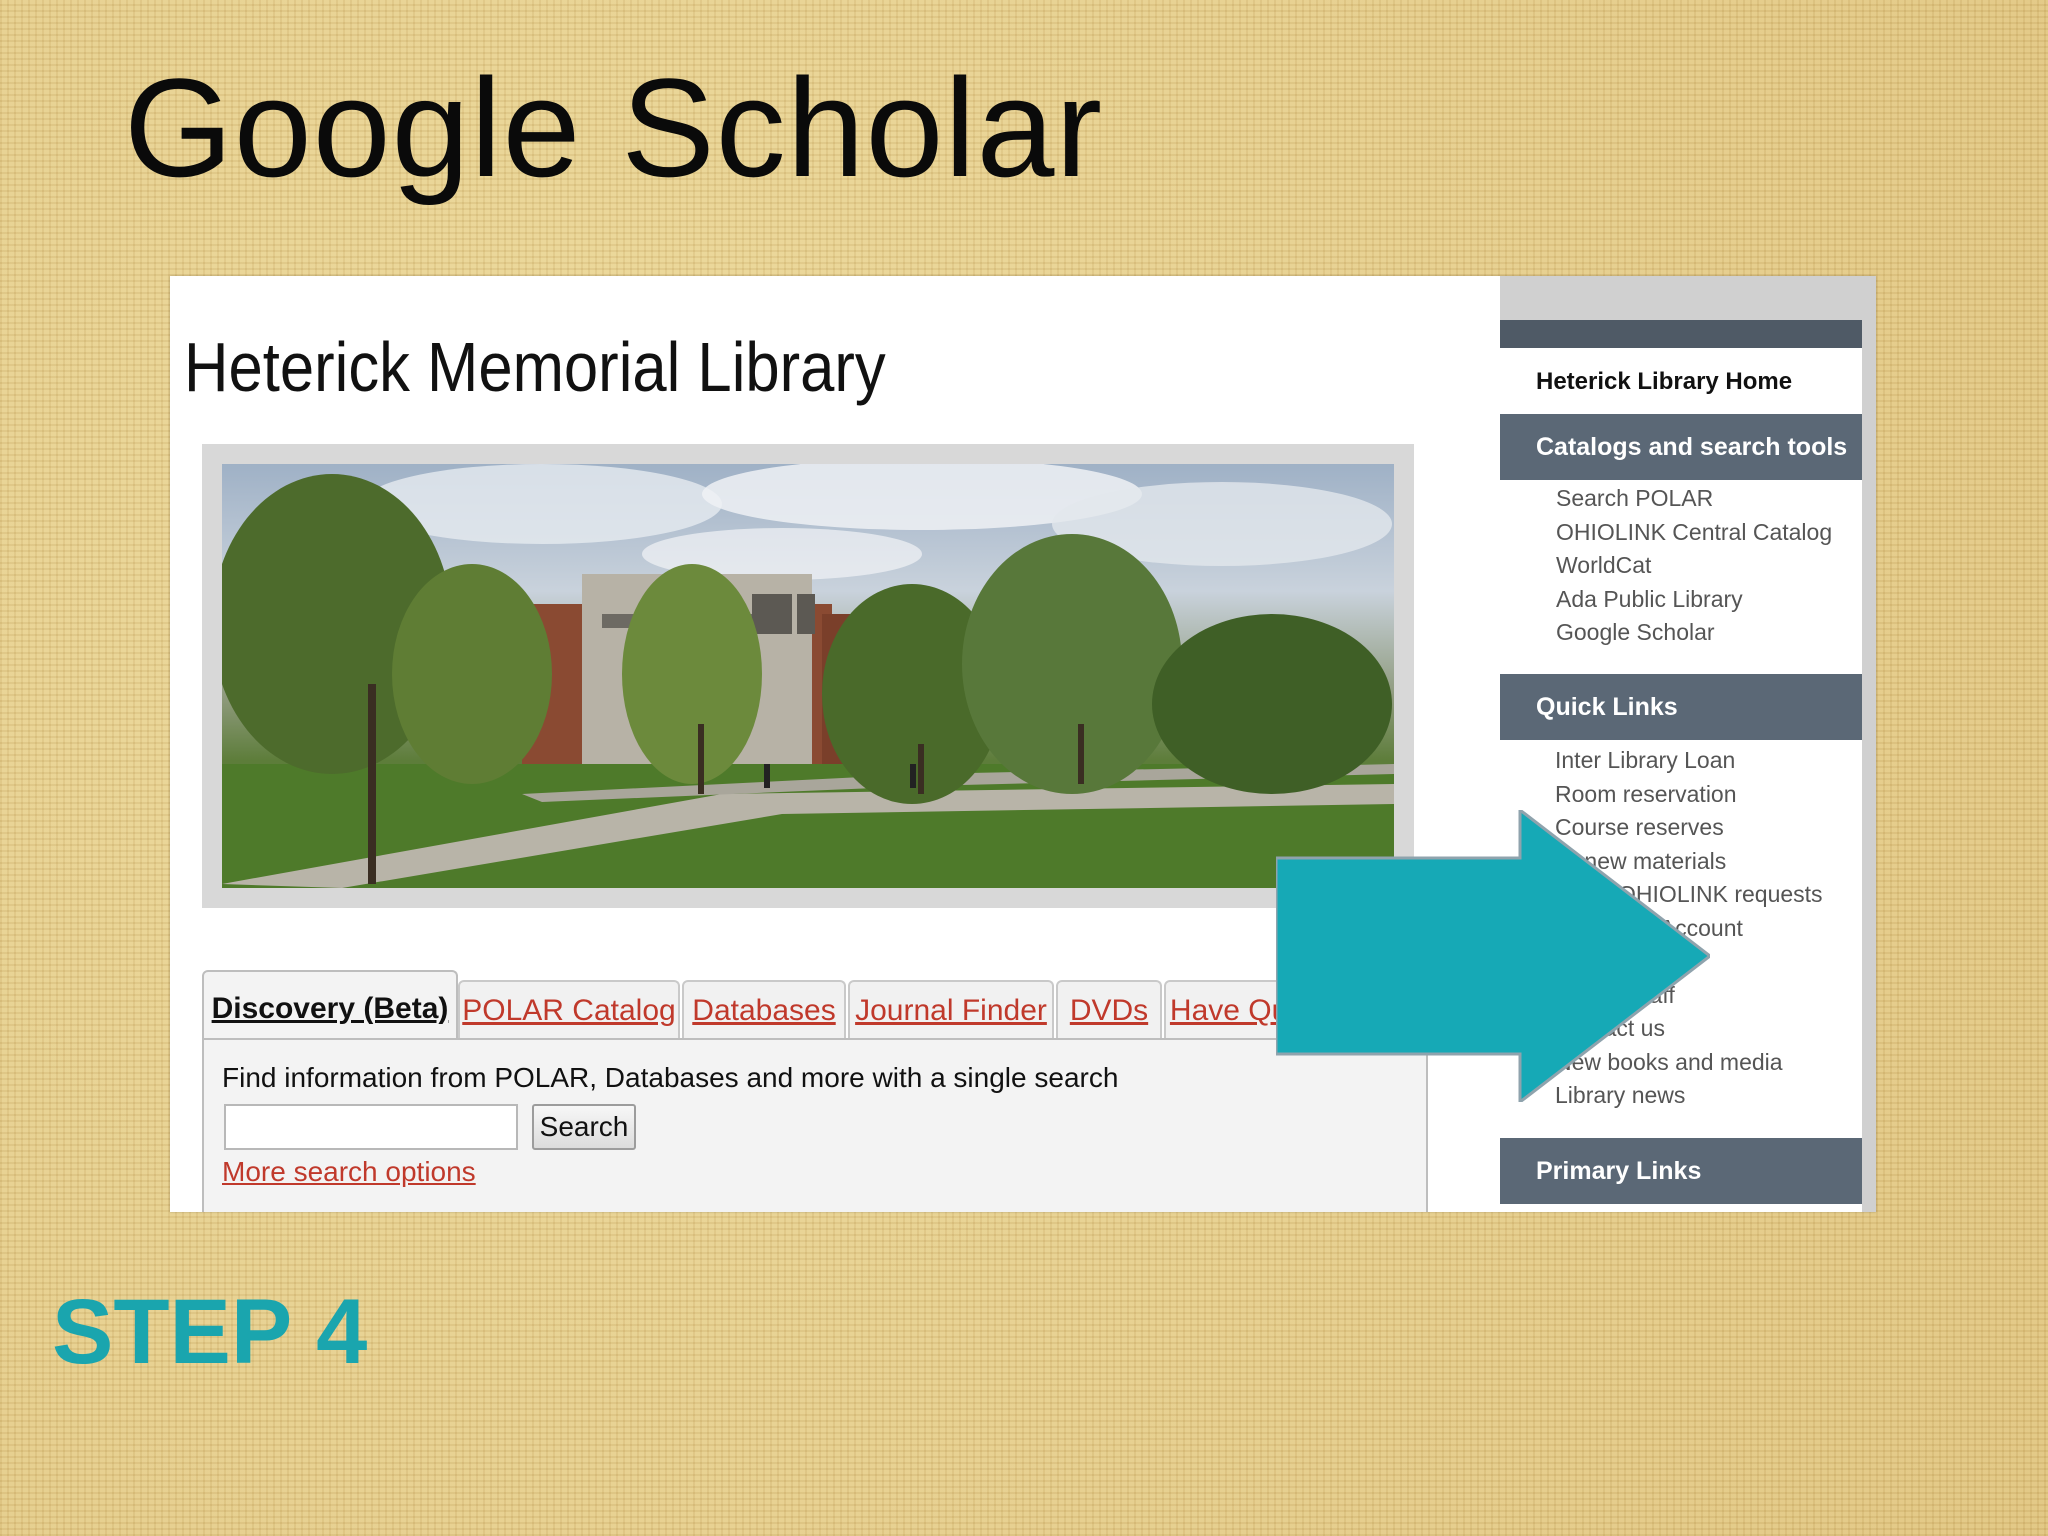 Image resolution: width=2048 pixels, height=1536 pixels. What do you see at coordinates (330, 1006) in the screenshot?
I see `tab-discovery: Discovery (Beta)` at bounding box center [330, 1006].